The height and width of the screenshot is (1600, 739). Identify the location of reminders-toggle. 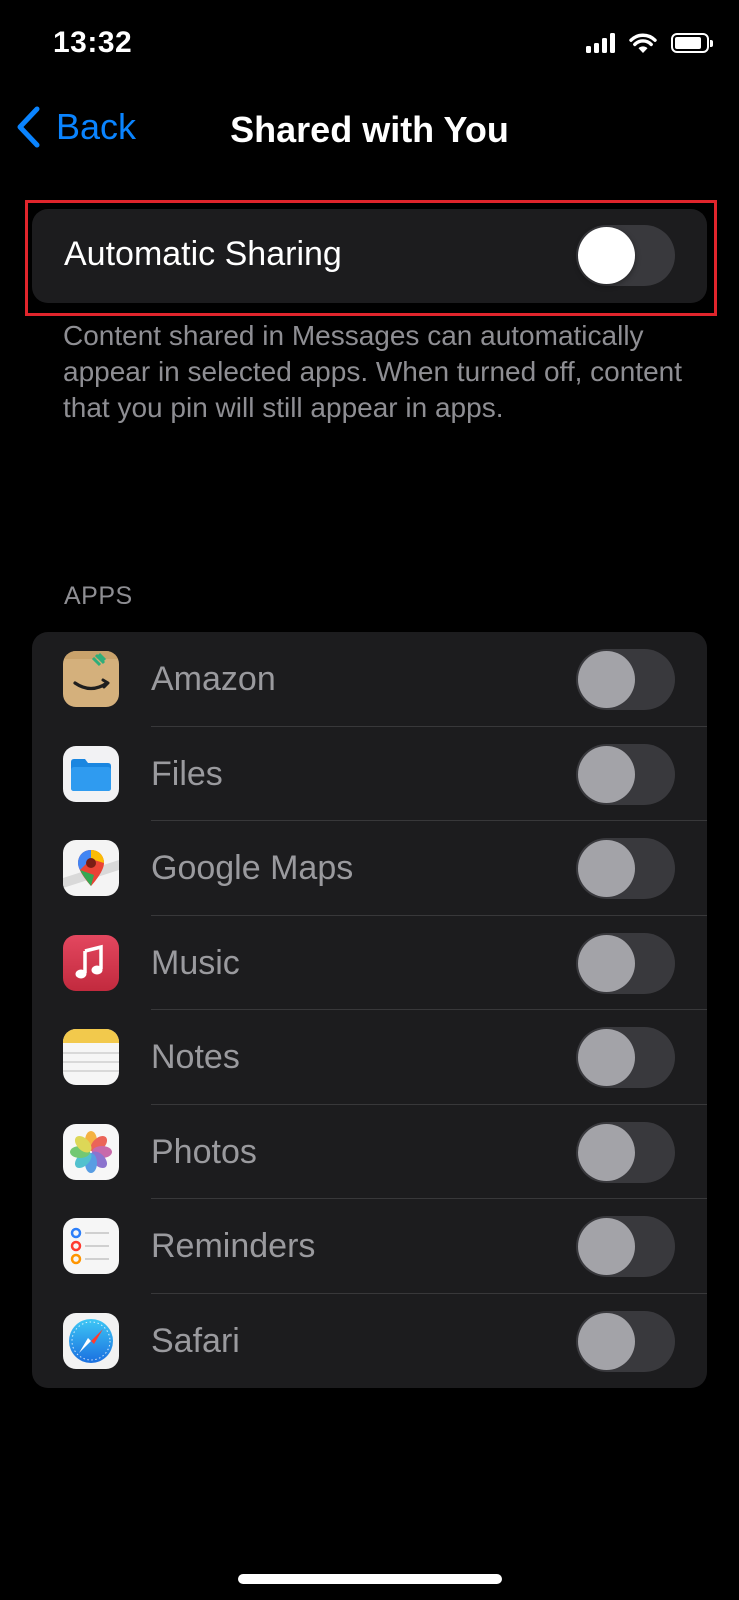
(625, 1246).